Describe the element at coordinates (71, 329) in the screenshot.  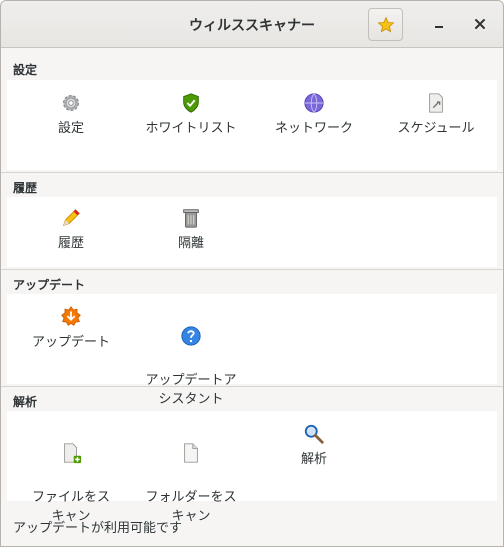
I see `update-item: アップデート` at that location.